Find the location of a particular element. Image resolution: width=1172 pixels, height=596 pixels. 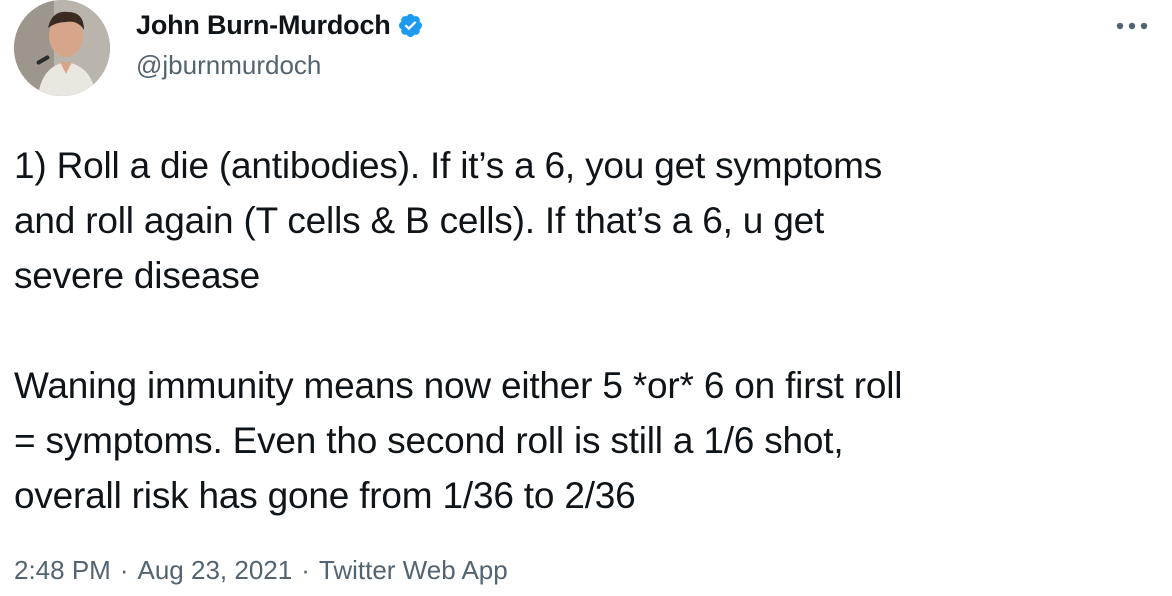

author-avatar is located at coordinates (62, 48).